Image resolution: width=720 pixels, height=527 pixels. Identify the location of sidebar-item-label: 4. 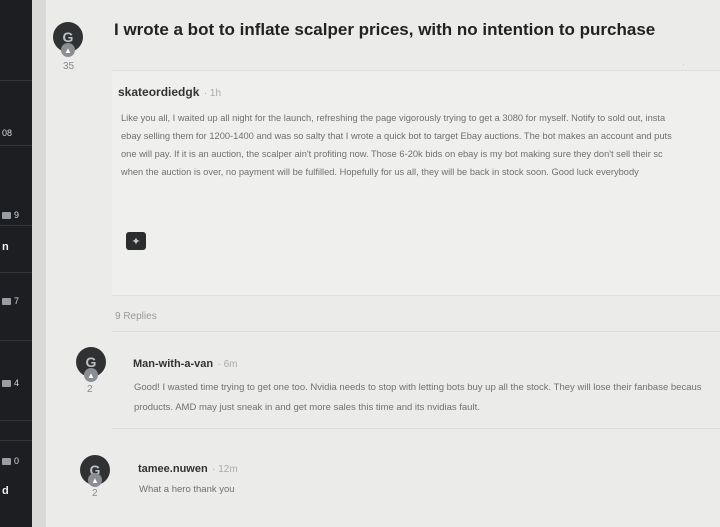
(17, 383).